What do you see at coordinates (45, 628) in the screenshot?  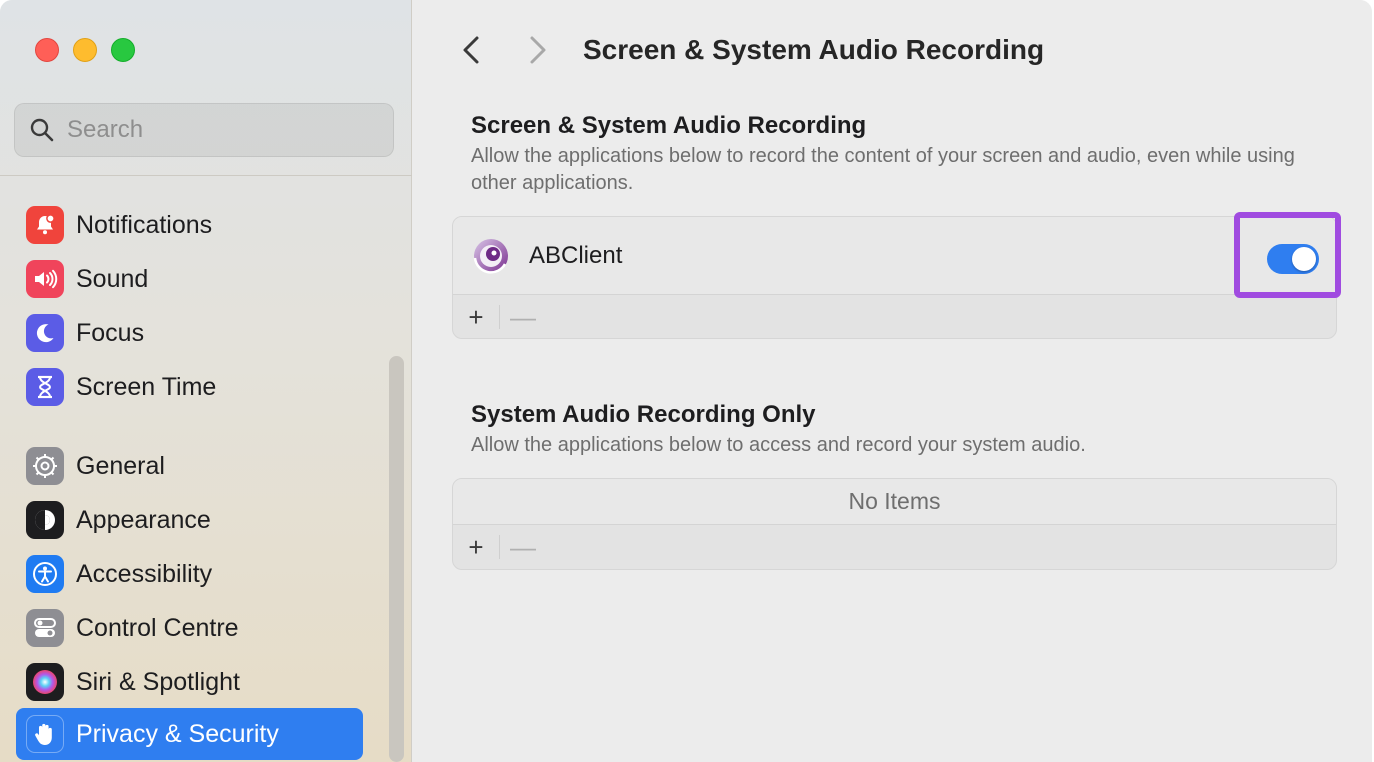 I see `toggles-icon` at bounding box center [45, 628].